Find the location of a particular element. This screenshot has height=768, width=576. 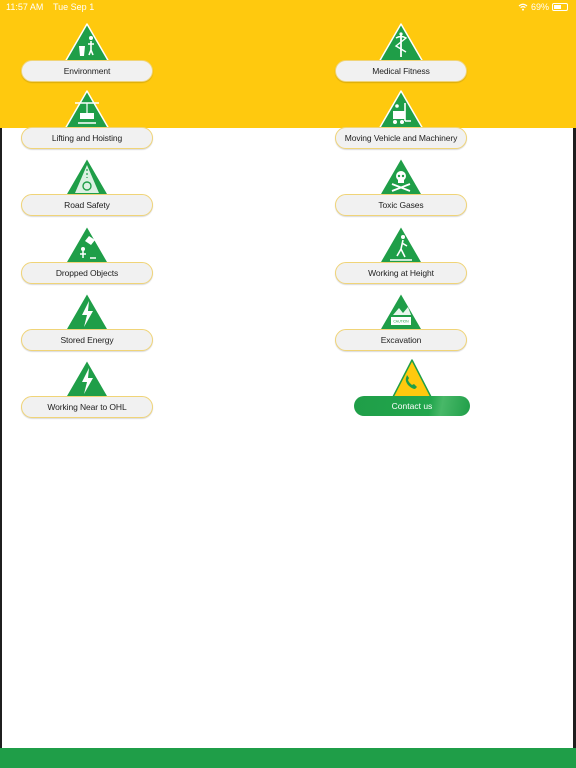

ladder-worker-icon is located at coordinates (401, 245).